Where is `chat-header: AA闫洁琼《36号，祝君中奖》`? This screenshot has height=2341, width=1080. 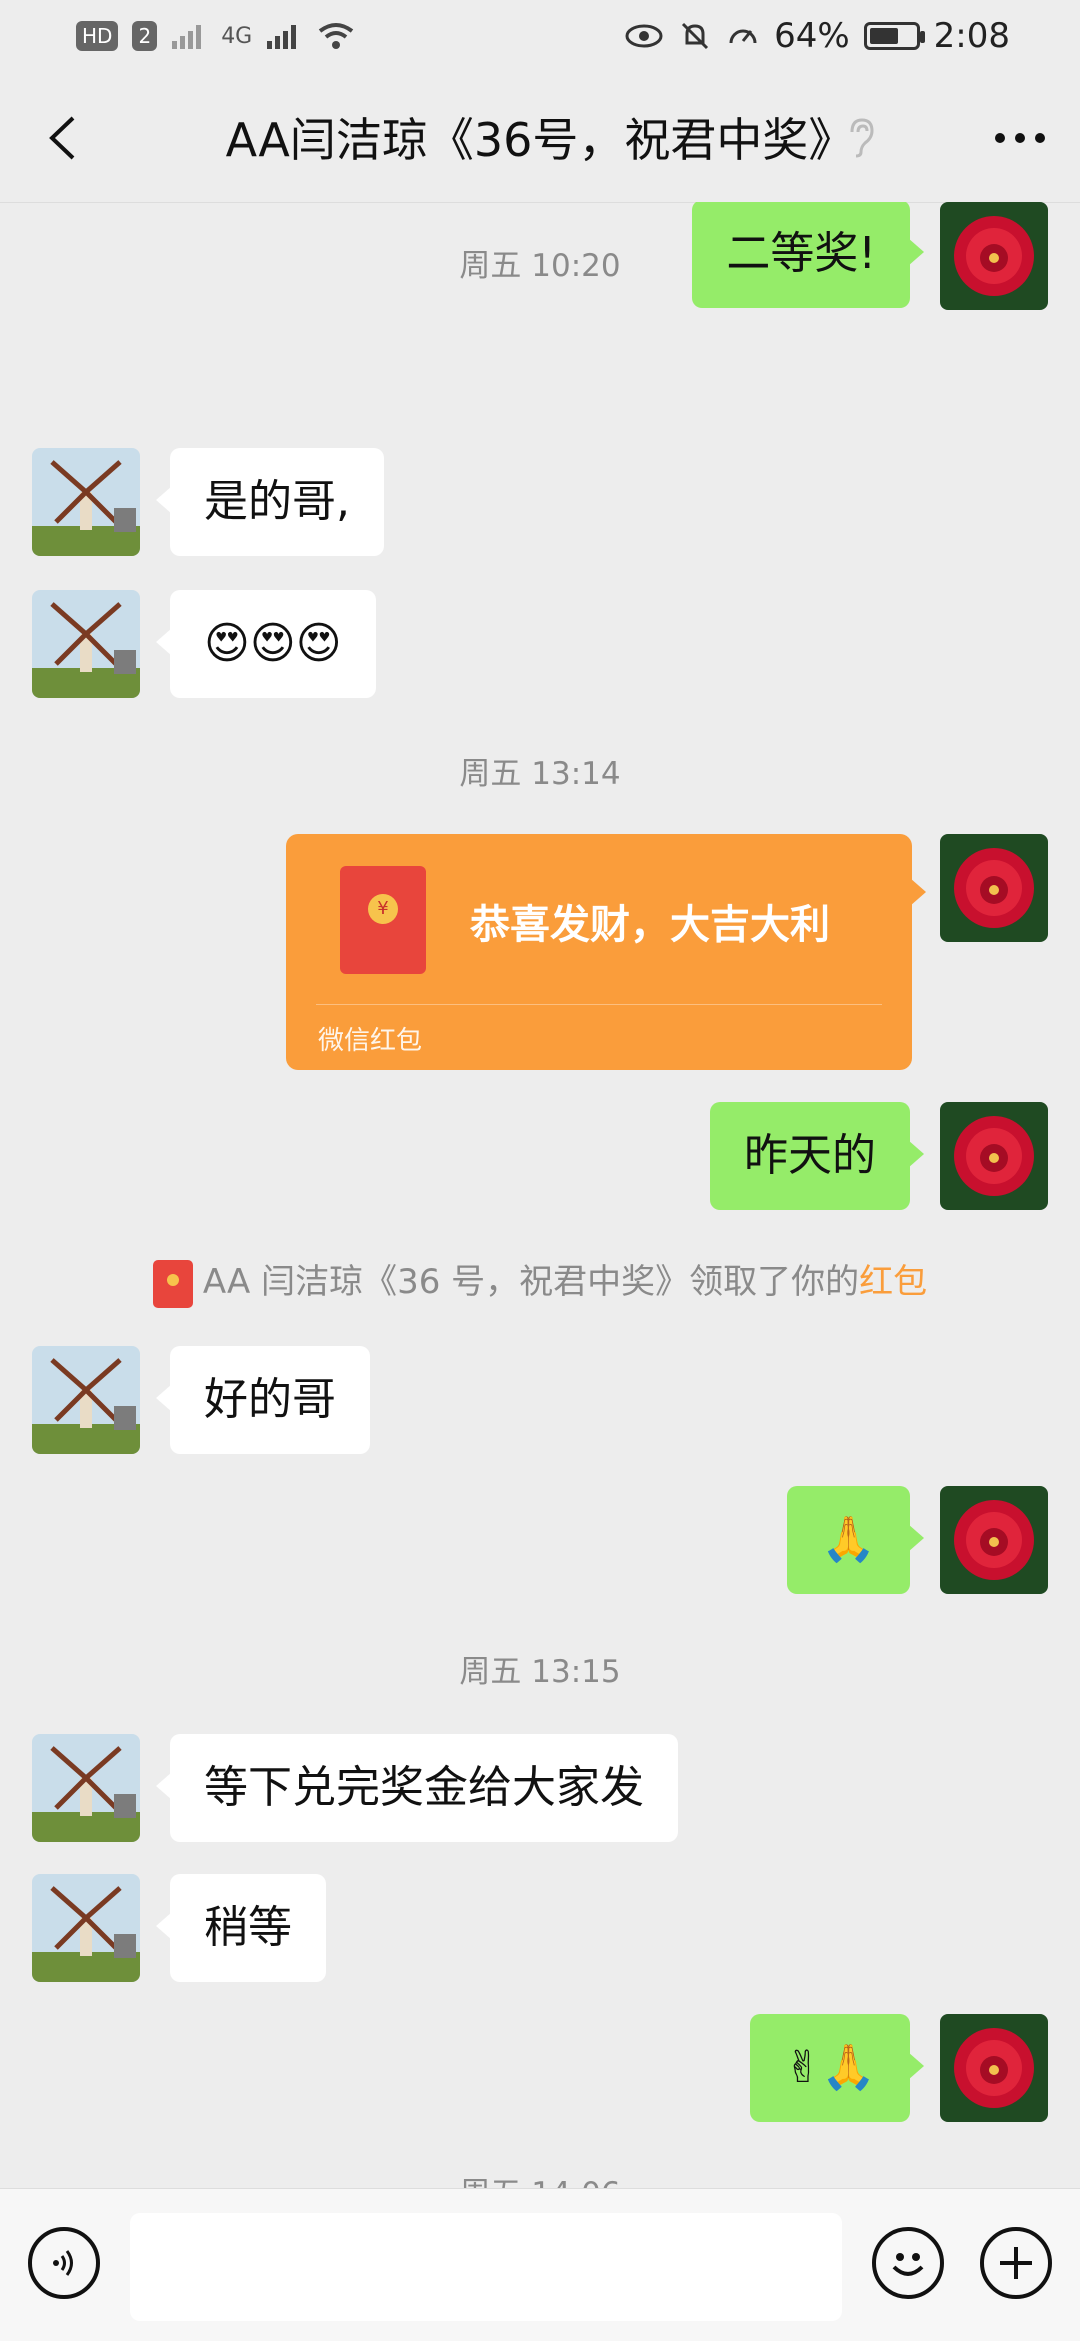 chat-header: AA闫洁琼《36号，祝君中奖》 is located at coordinates (540, 137).